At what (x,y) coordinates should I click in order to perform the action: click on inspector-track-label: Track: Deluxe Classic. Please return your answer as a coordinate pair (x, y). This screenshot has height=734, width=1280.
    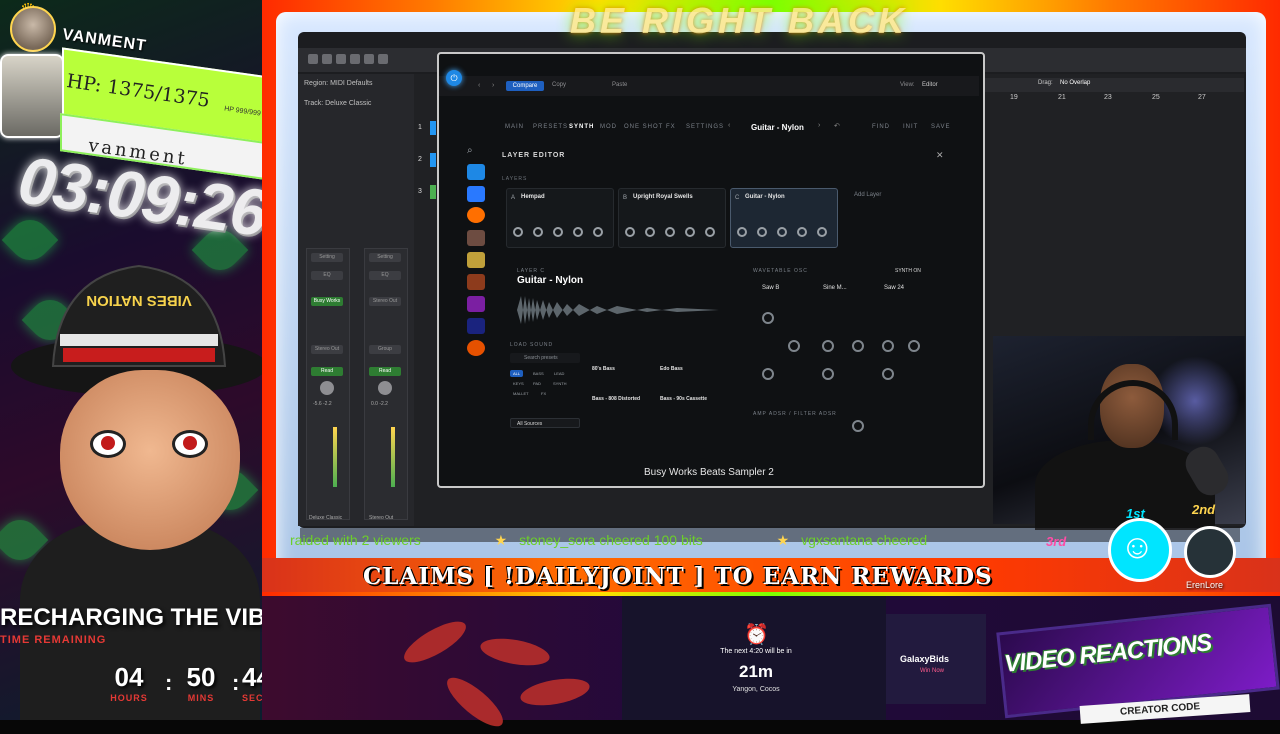
    Looking at the image, I should click on (337, 103).